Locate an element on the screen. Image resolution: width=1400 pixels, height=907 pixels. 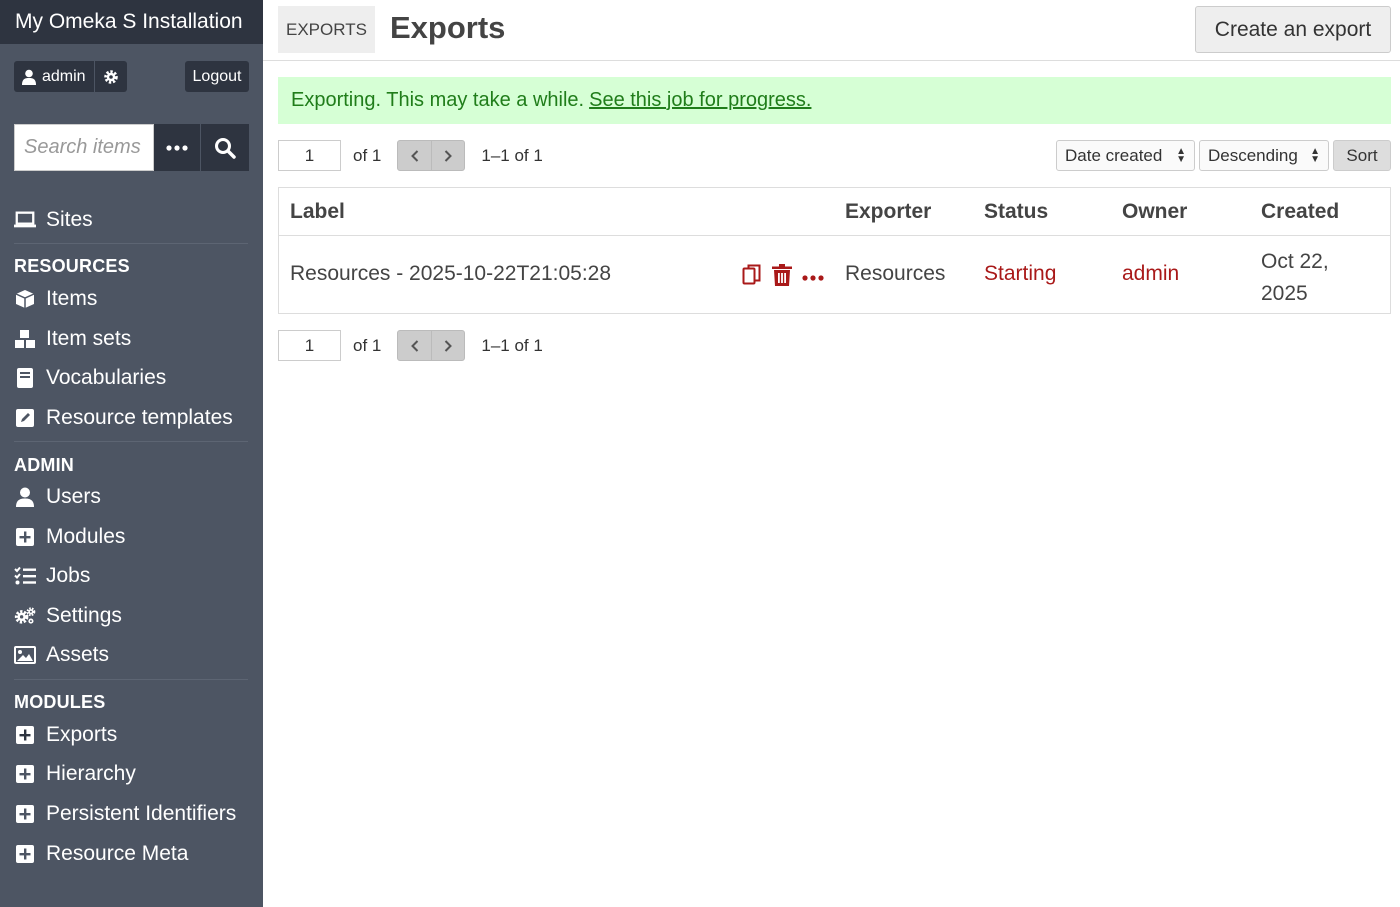
exporter-value: Resources is located at coordinates (895, 273).